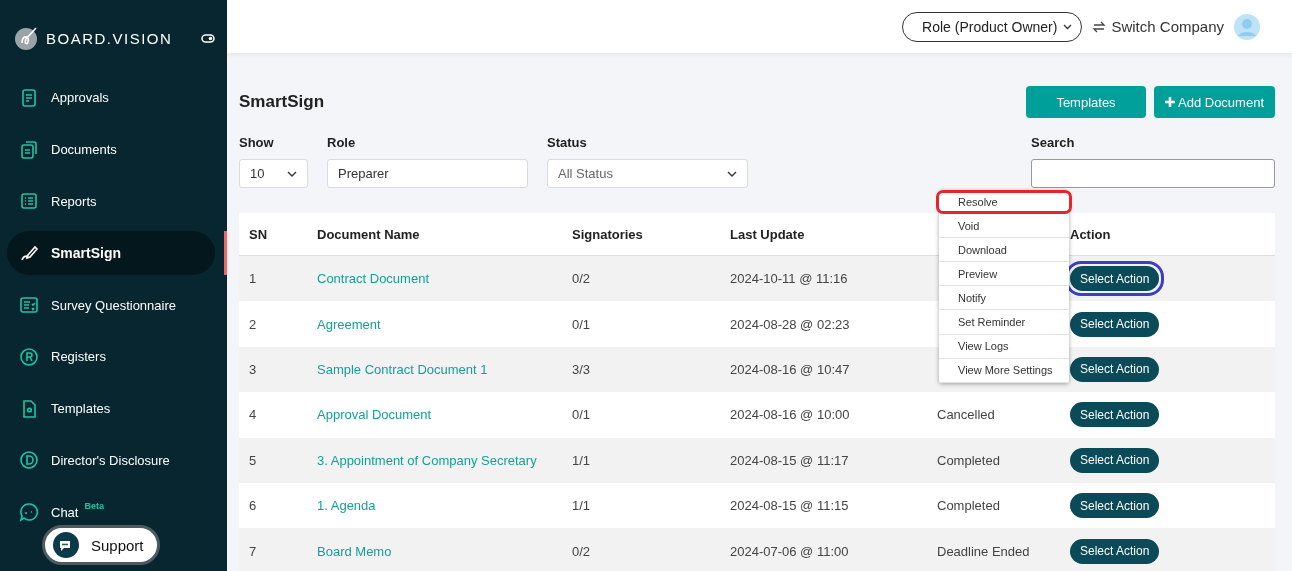  Describe the element at coordinates (789, 460) in the screenshot. I see `table-cell: 2024-08-15 @ 11:17` at that location.